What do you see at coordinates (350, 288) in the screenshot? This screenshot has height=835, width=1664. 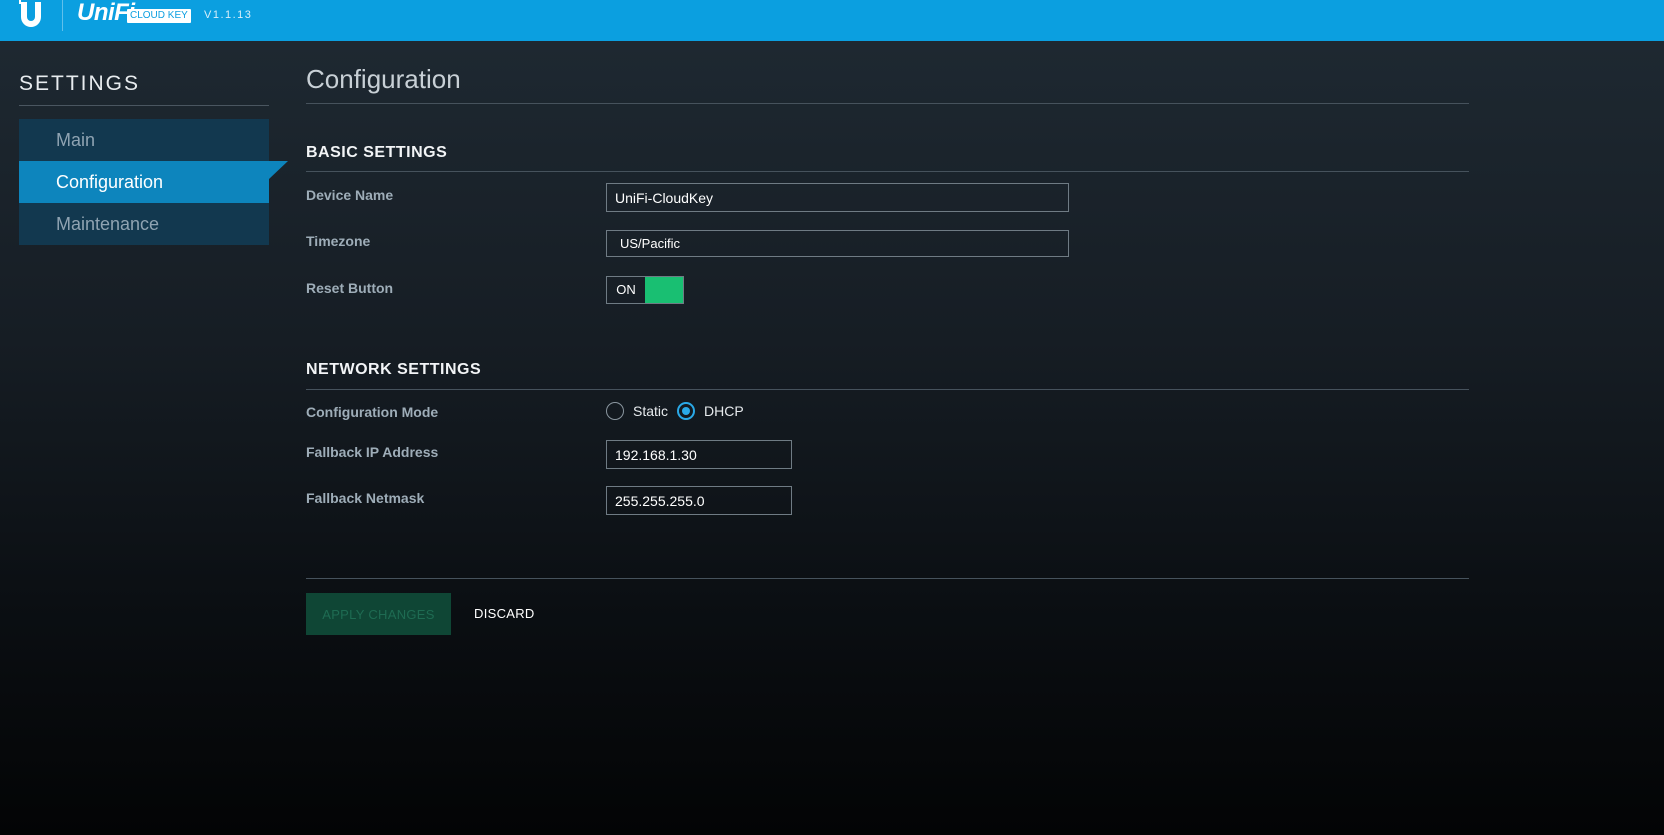 I see `reset-button-label: Reset Button` at bounding box center [350, 288].